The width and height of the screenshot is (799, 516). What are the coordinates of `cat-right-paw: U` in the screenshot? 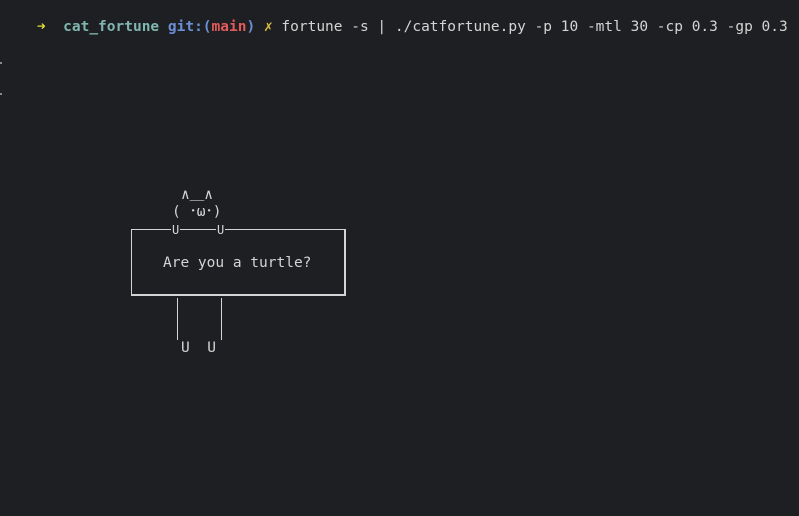 It's located at (221, 230).